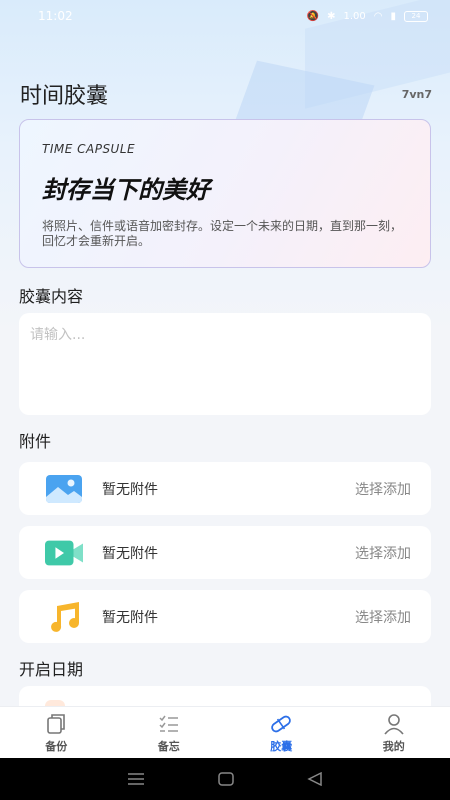 The height and width of the screenshot is (800, 450). Describe the element at coordinates (168, 723) in the screenshot. I see `memo-list-icon` at that location.